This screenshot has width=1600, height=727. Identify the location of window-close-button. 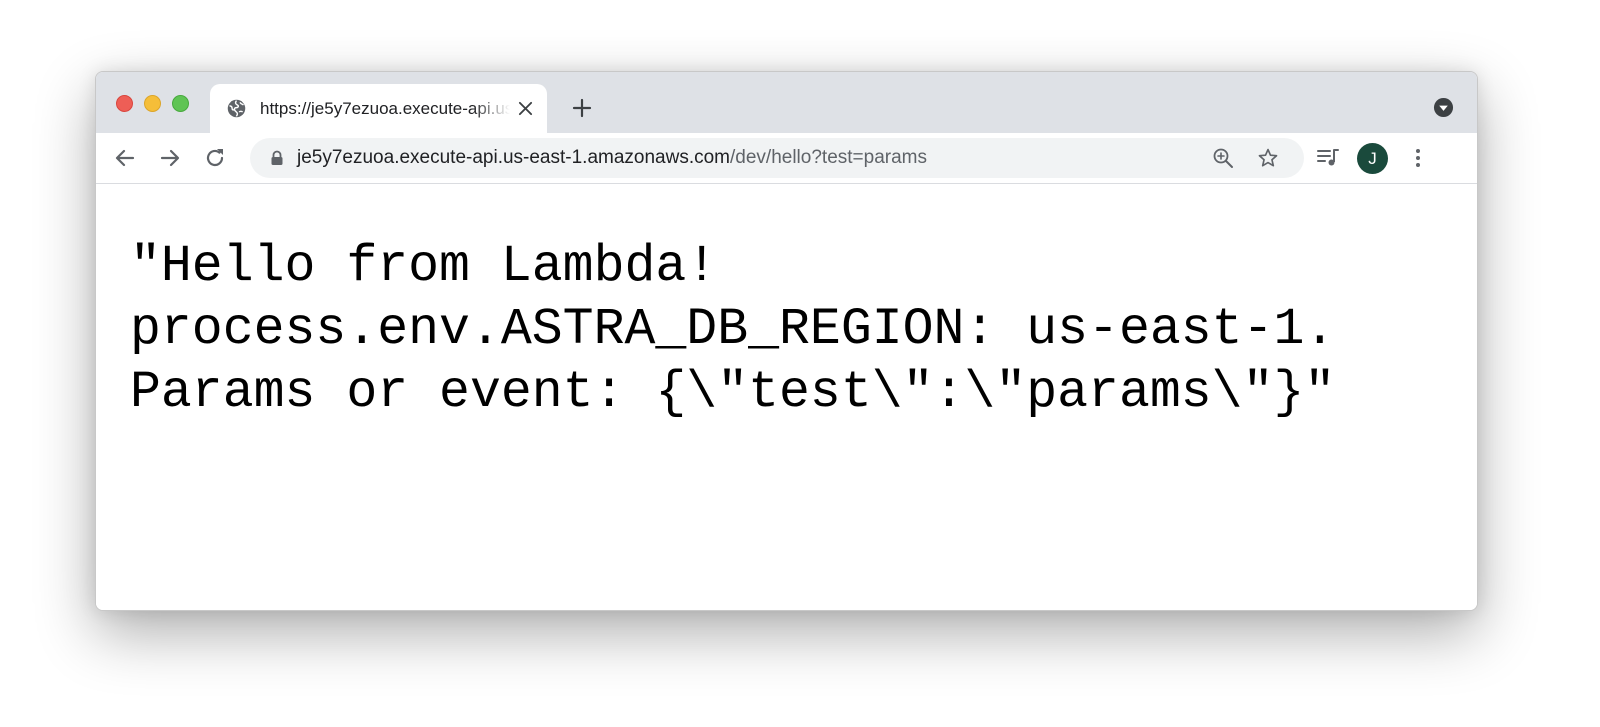
(124, 103).